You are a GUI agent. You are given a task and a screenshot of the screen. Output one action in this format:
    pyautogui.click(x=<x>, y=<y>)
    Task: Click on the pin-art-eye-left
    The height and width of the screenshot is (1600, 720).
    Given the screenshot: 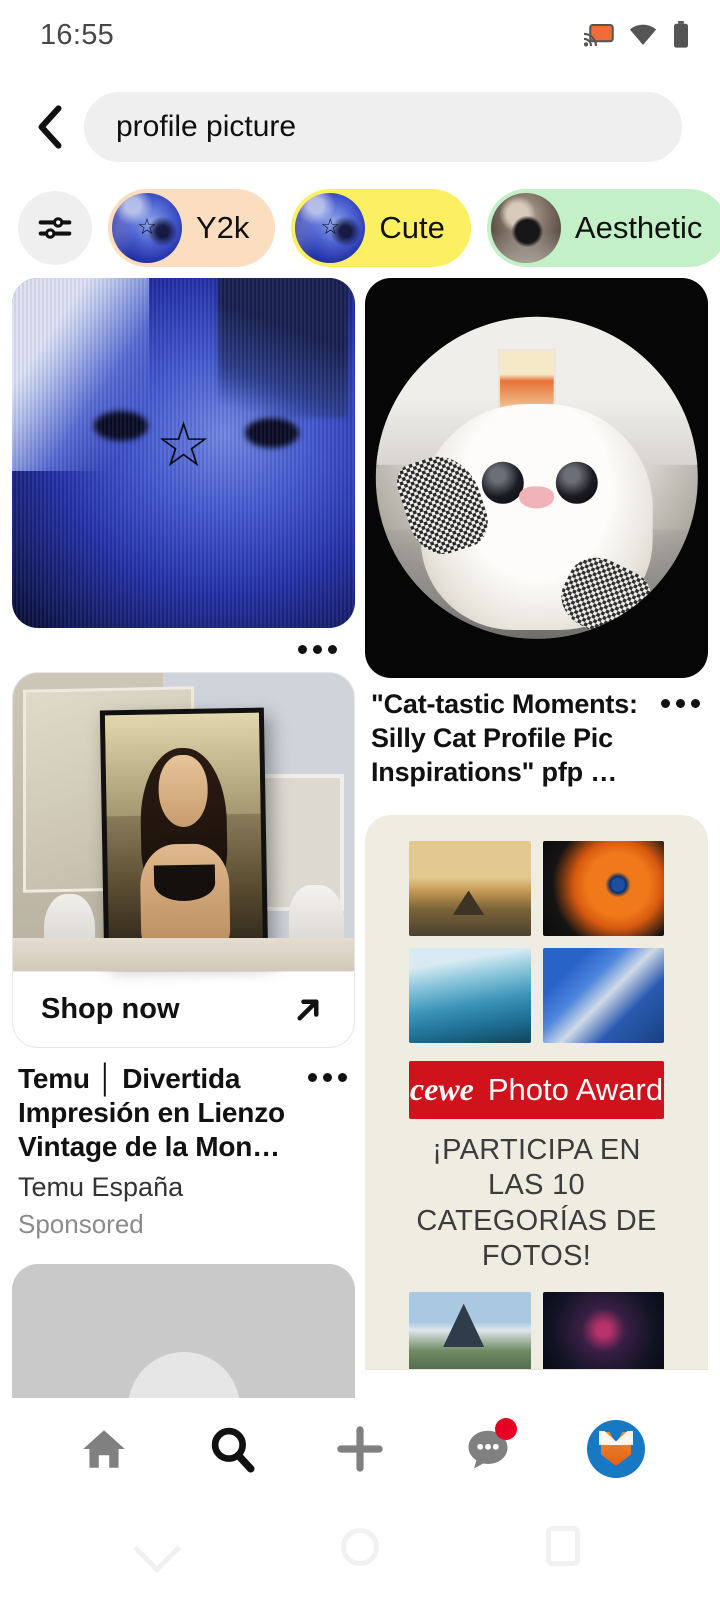 What is the action you would take?
    pyautogui.click(x=502, y=482)
    